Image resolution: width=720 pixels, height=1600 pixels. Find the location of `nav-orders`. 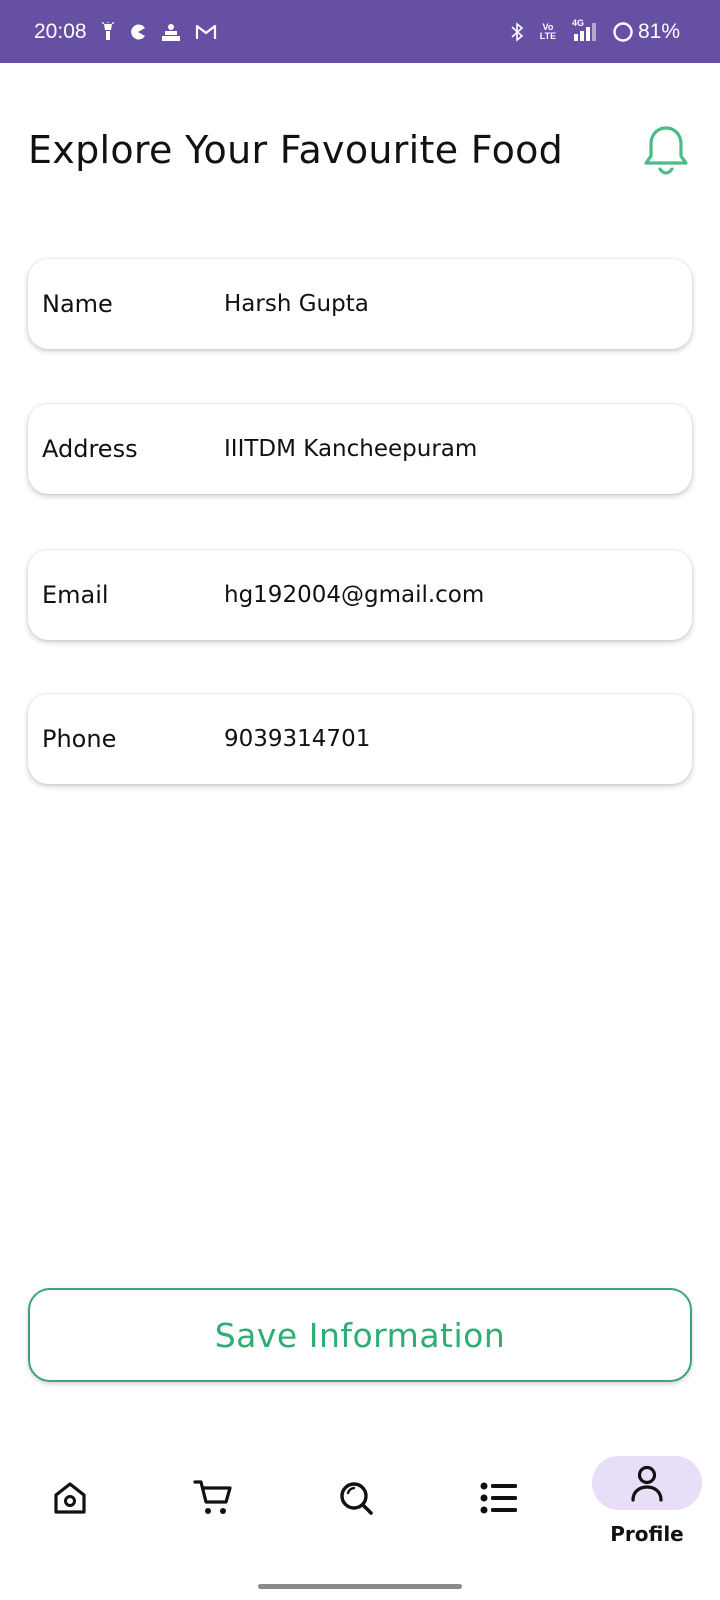

nav-orders is located at coordinates (499, 1500).